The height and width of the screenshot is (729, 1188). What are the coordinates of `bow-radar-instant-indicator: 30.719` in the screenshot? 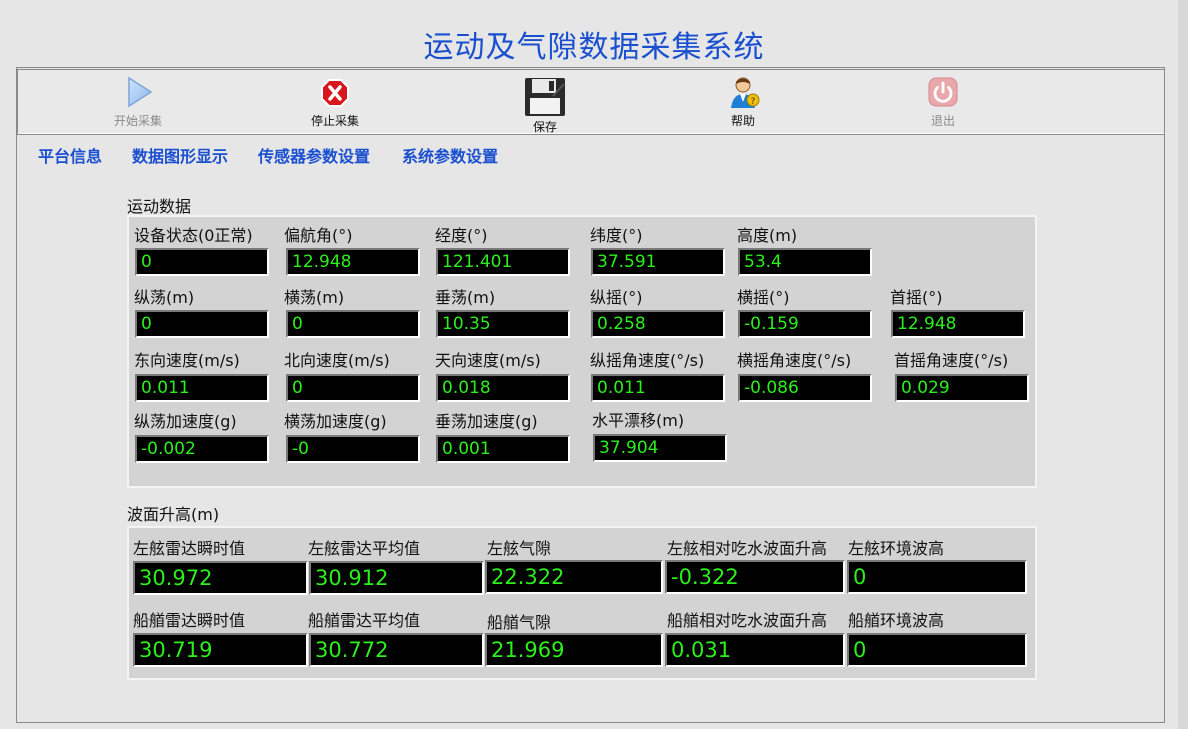 It's located at (220, 650).